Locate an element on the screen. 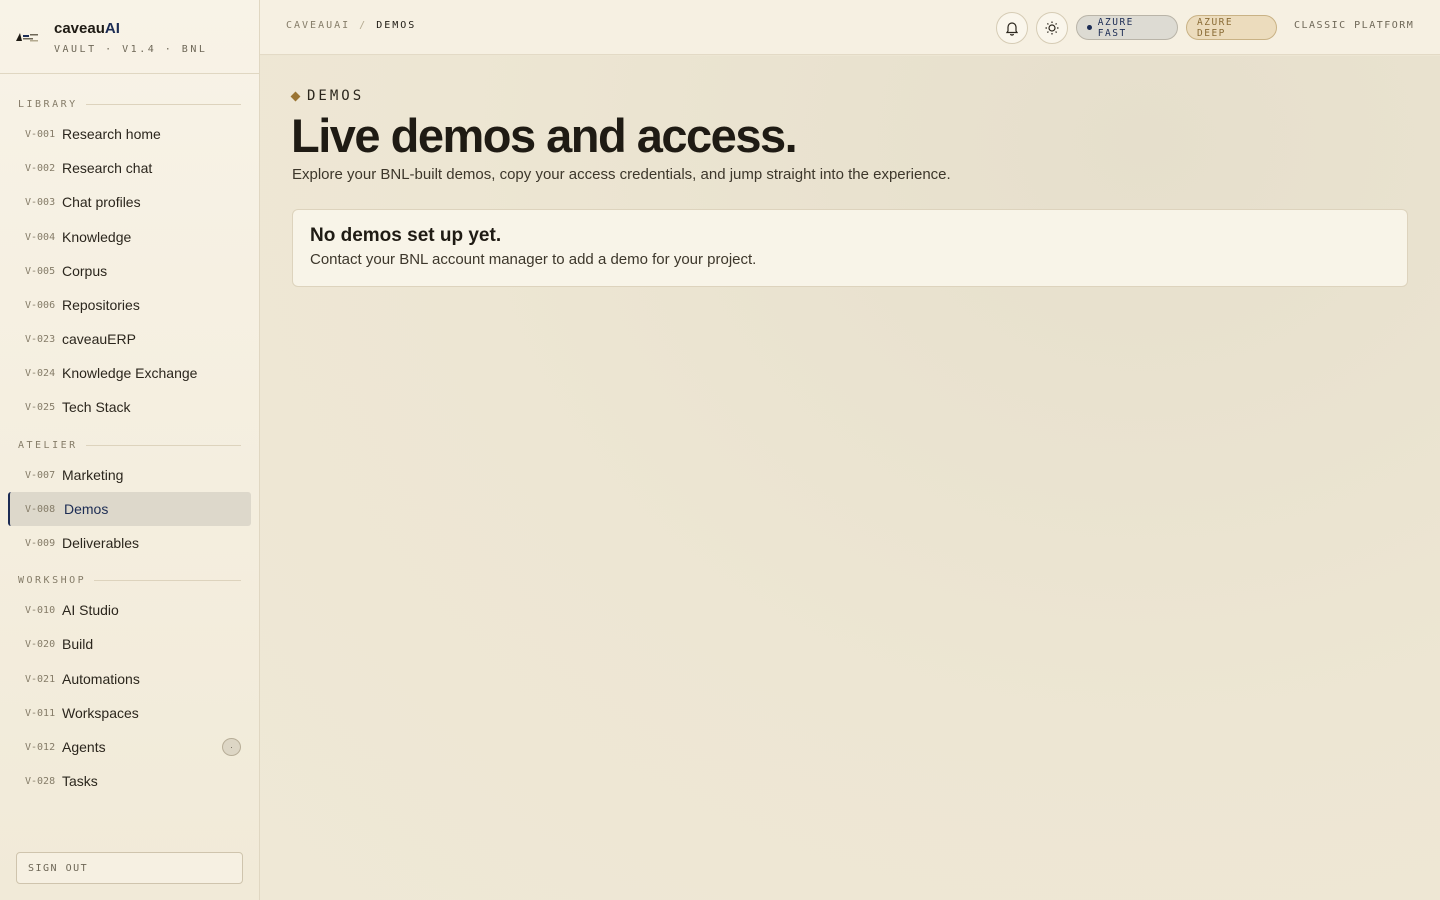 Image resolution: width=1440 pixels, height=900 pixels. nav-label: Demos is located at coordinates (86, 509).